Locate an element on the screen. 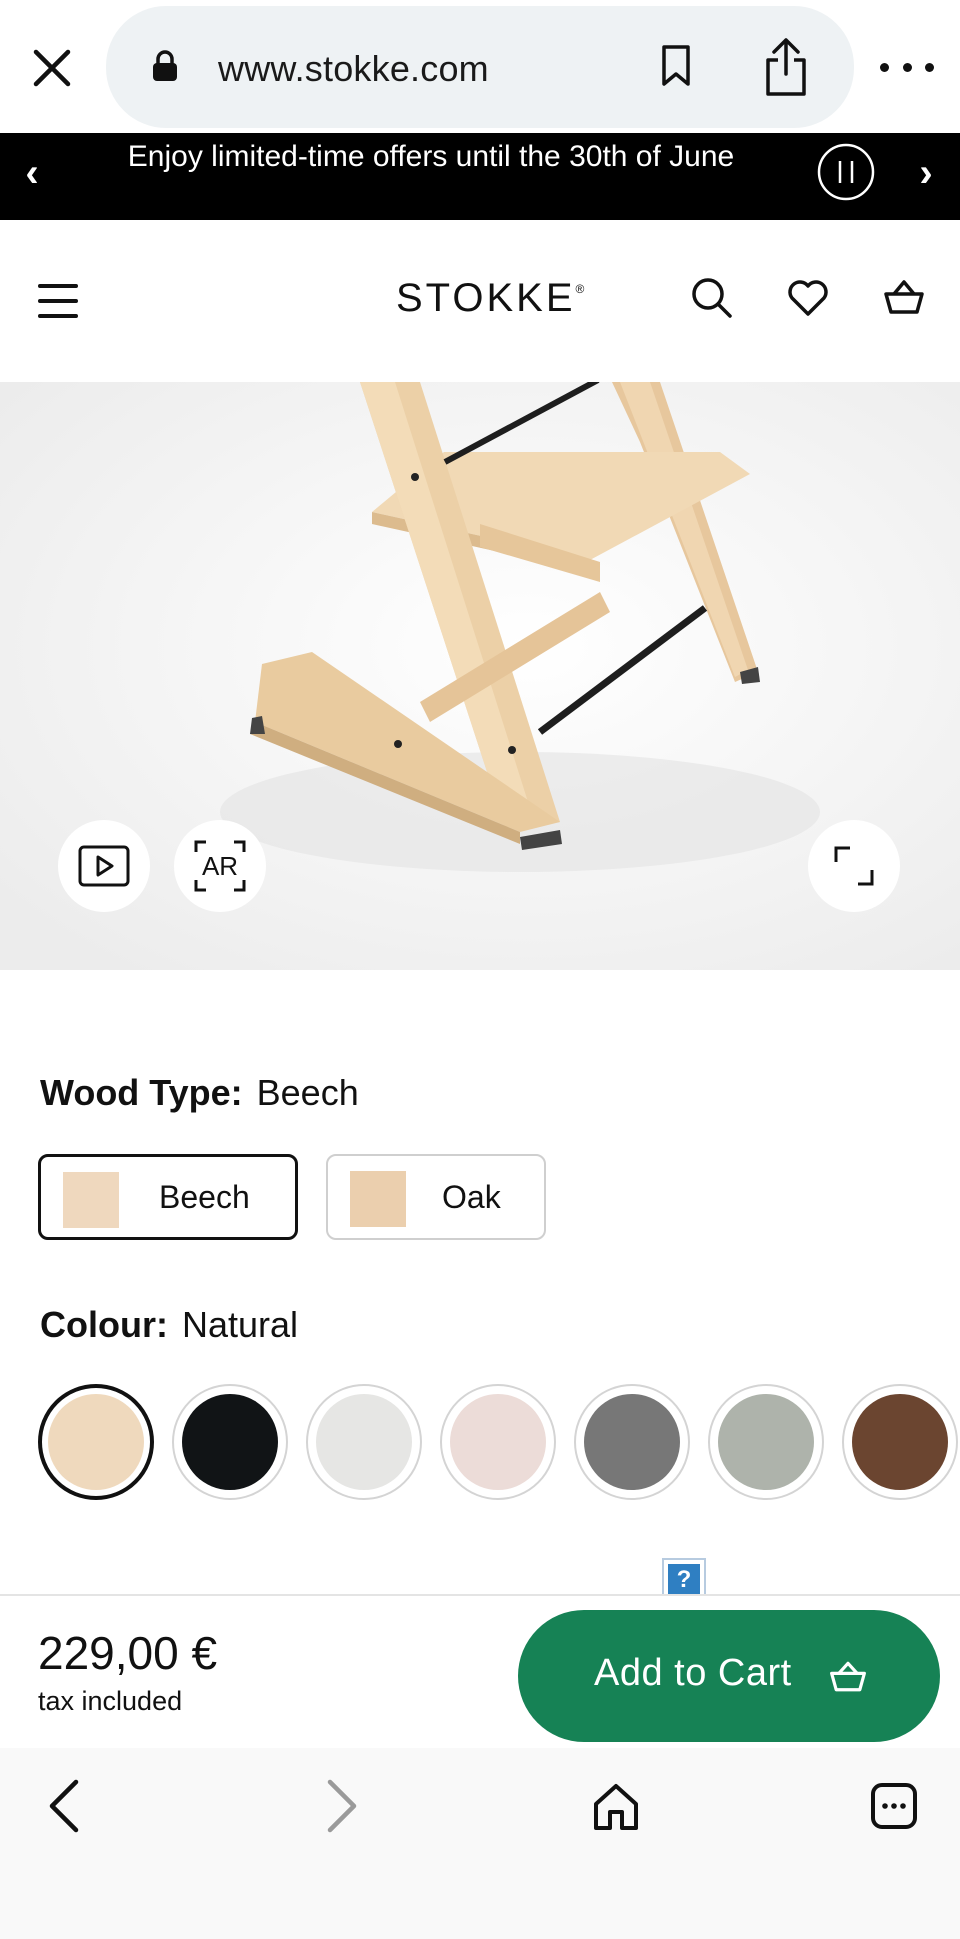 The image size is (960, 1939). menu-icon is located at coordinates (58, 301).